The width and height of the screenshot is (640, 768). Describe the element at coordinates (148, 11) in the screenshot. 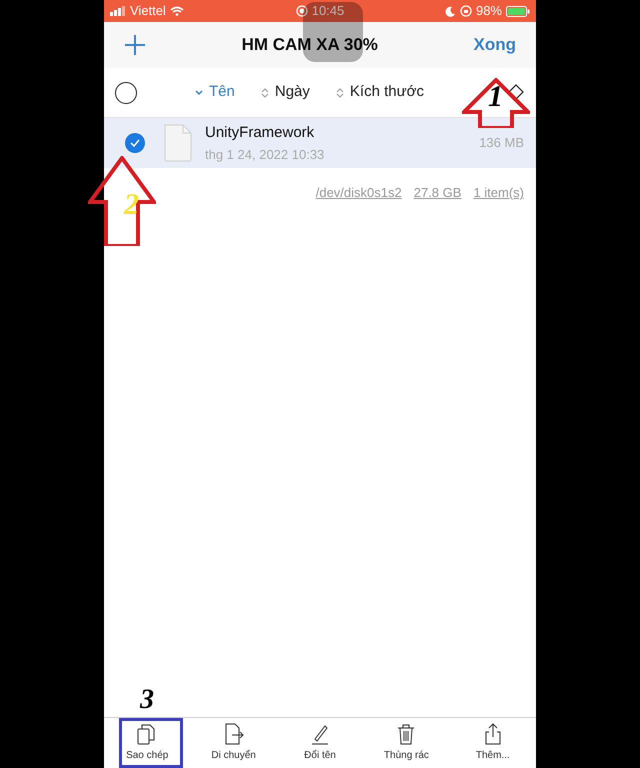

I see `carrier-name: Viettel` at that location.